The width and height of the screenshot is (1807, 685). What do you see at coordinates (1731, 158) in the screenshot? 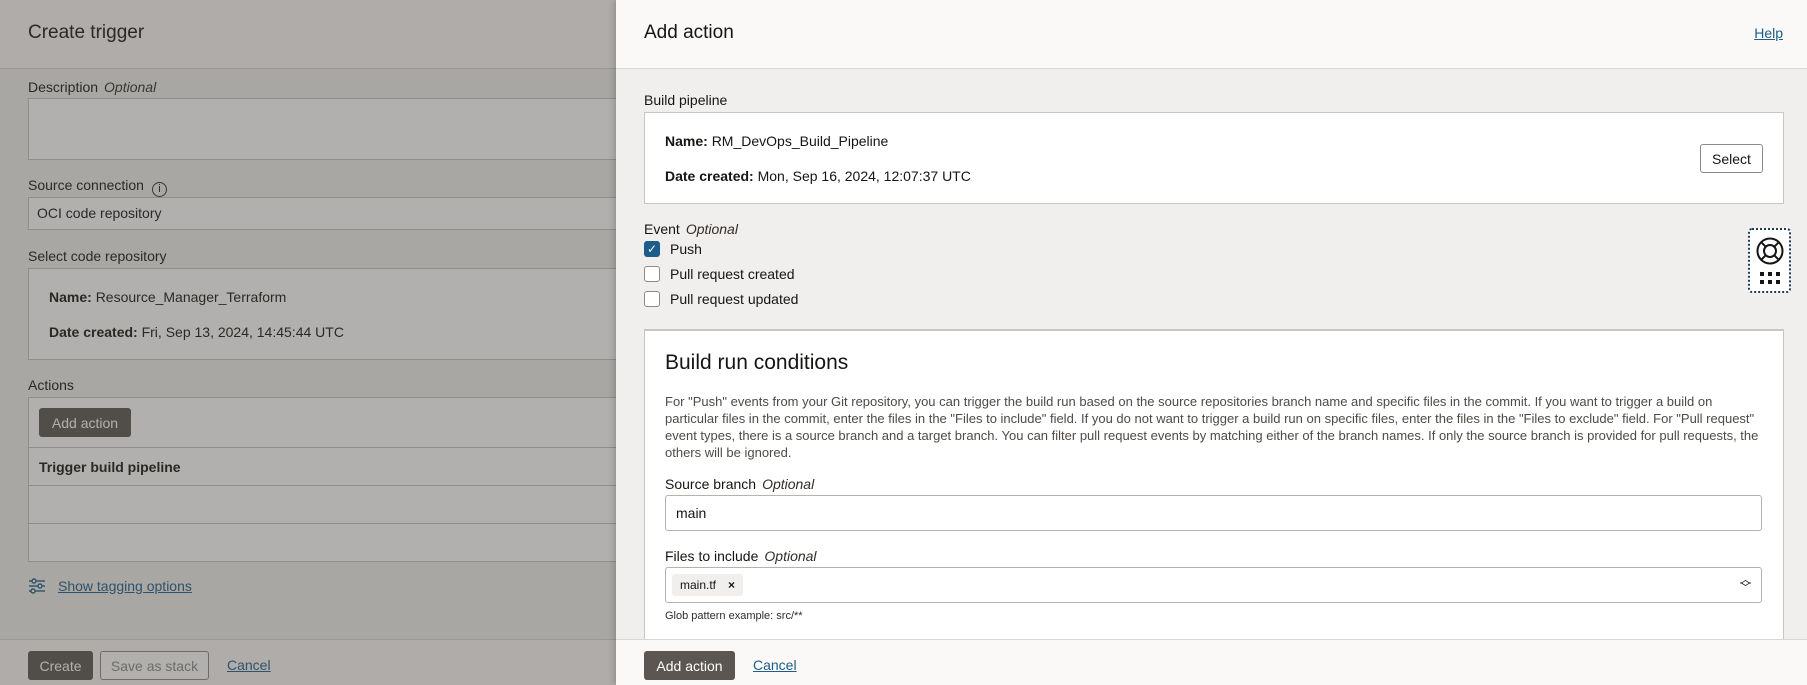
I see `select-pipeline-button: Select` at bounding box center [1731, 158].